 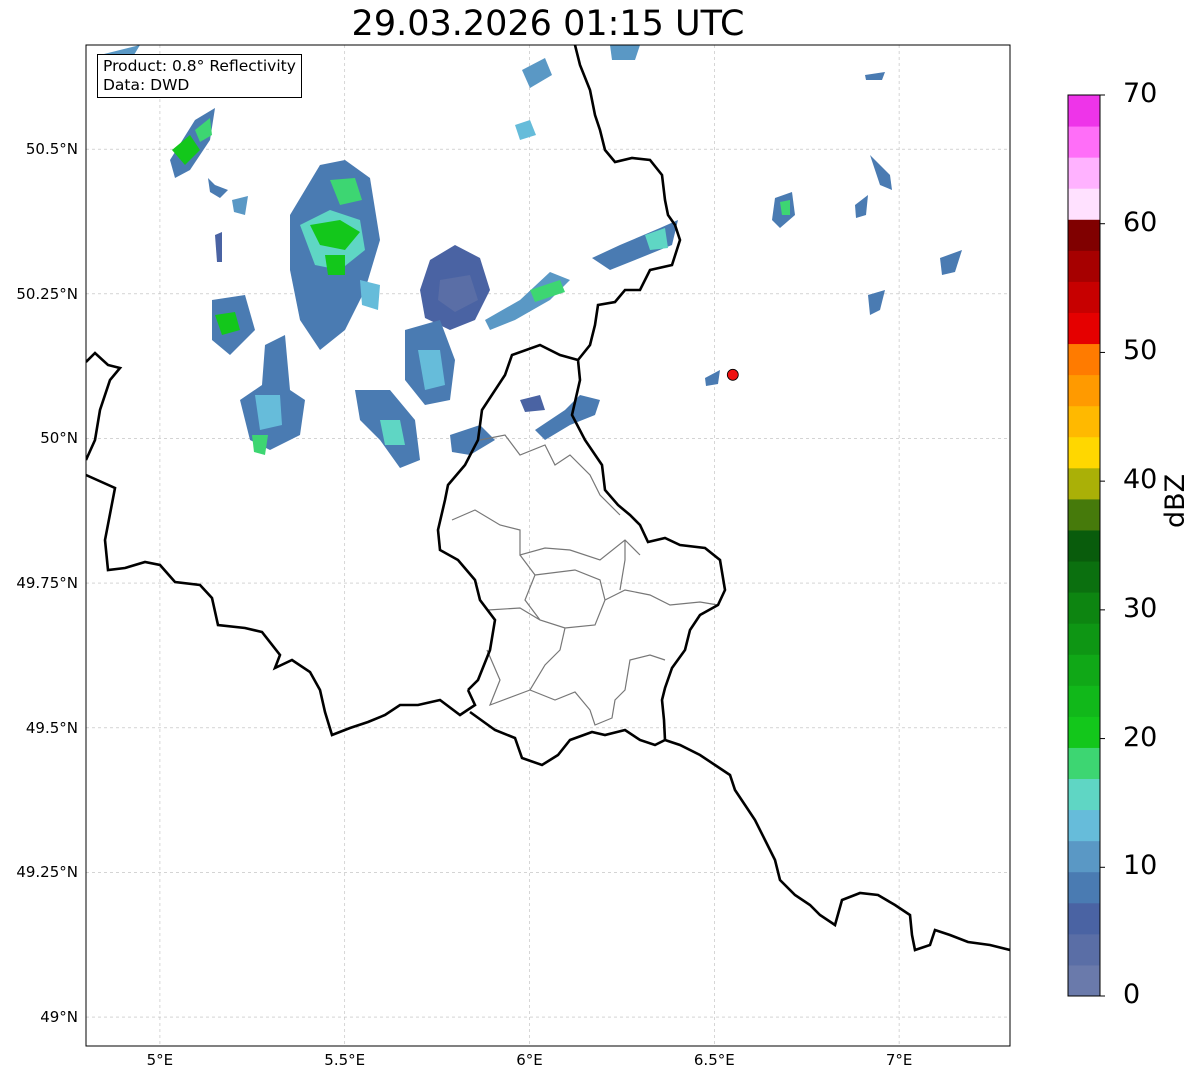 What do you see at coordinates (51, 727) in the screenshot?
I see `lat-tick-label: 49.5°N` at bounding box center [51, 727].